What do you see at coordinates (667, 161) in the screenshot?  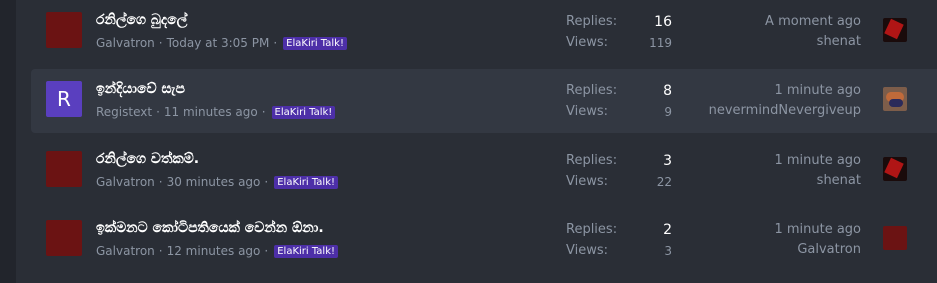 I see `replies-count: 3` at bounding box center [667, 161].